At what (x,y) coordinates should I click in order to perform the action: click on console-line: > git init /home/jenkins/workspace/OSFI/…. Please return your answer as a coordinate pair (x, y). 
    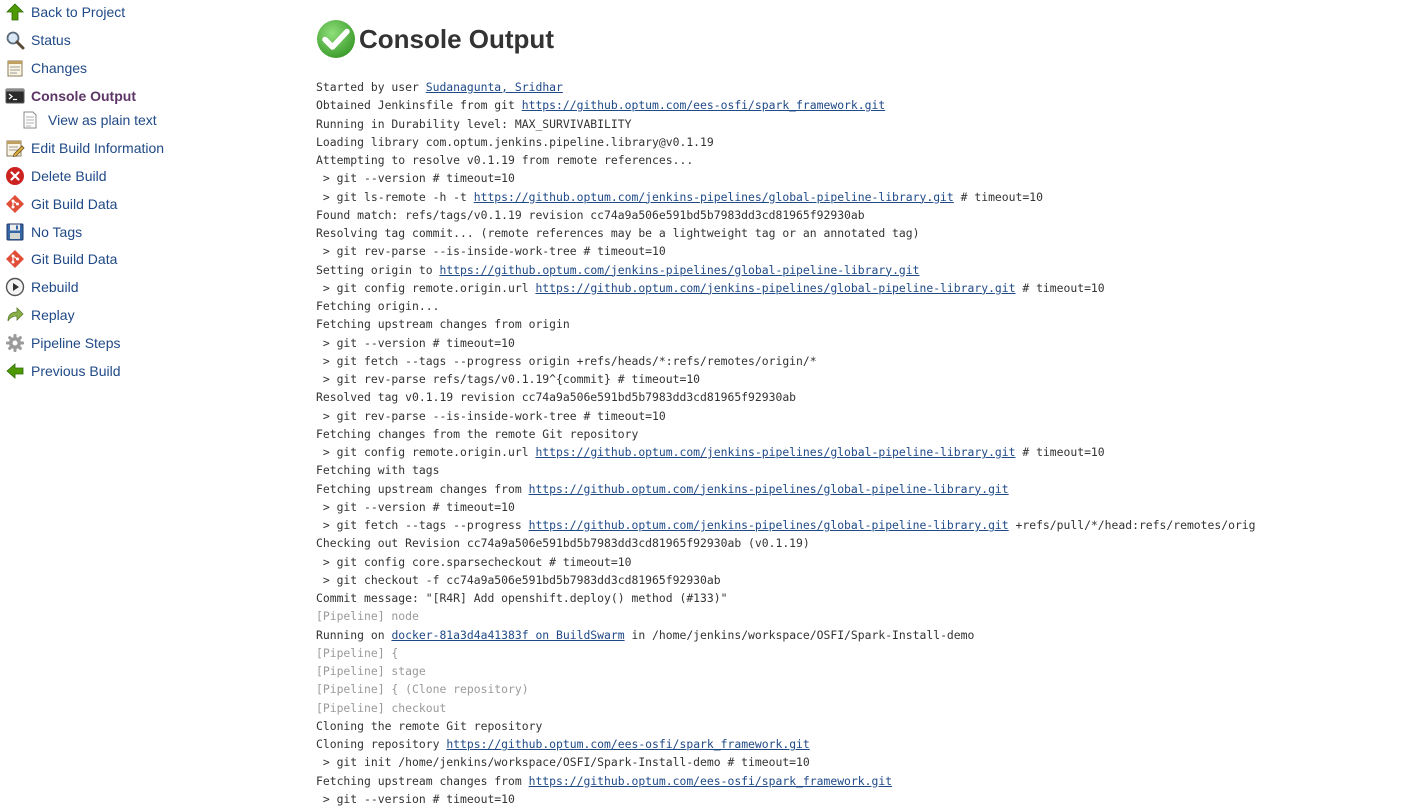
    Looking at the image, I should click on (863, 762).